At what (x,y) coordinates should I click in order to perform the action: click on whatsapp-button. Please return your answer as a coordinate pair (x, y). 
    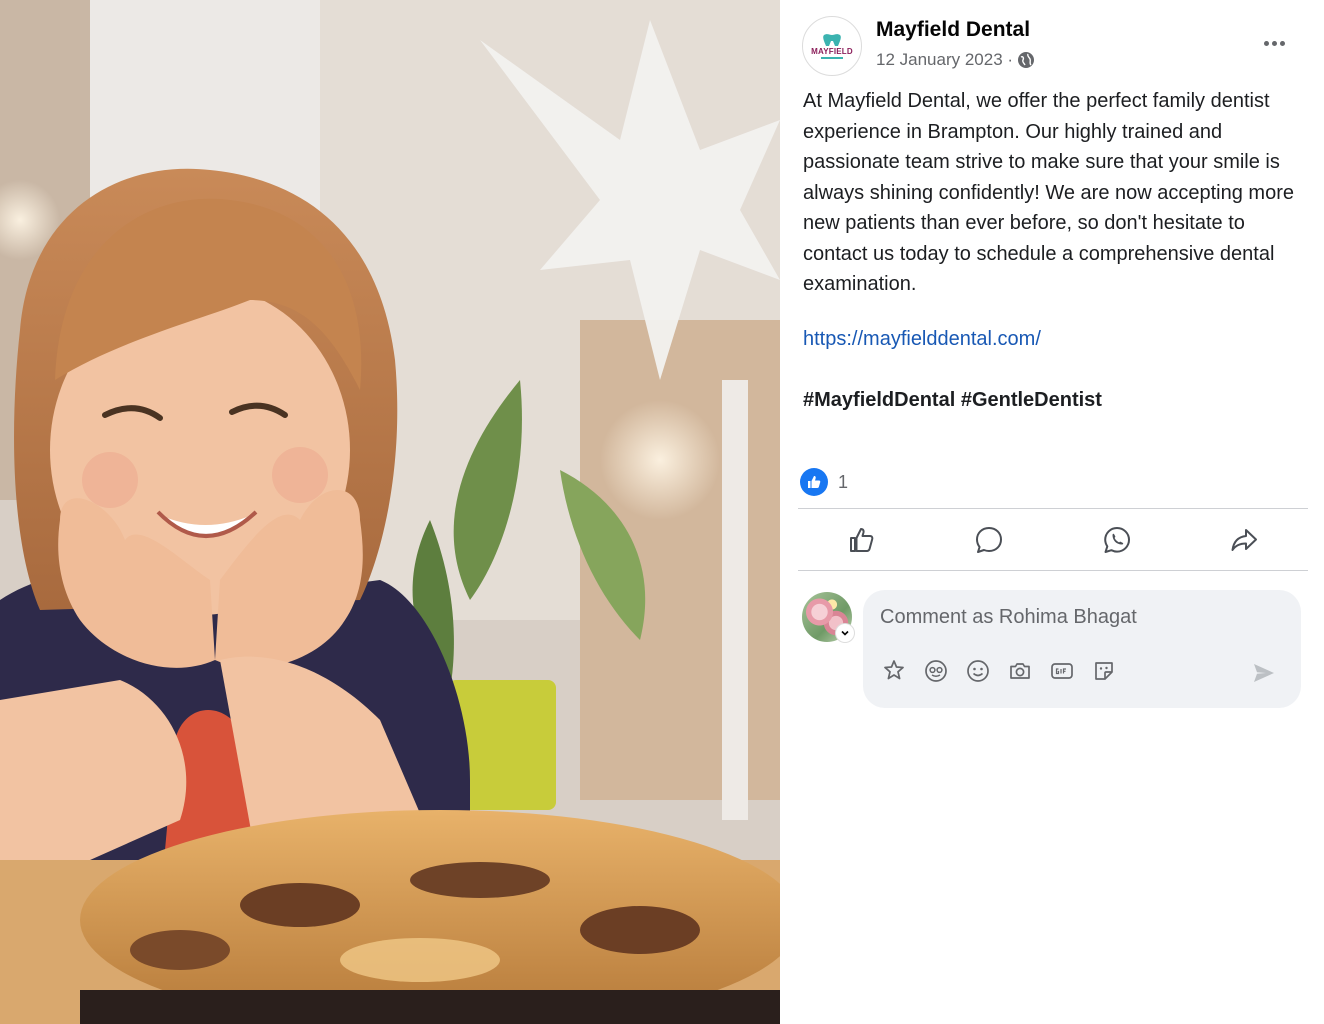
    Looking at the image, I should click on (1117, 540).